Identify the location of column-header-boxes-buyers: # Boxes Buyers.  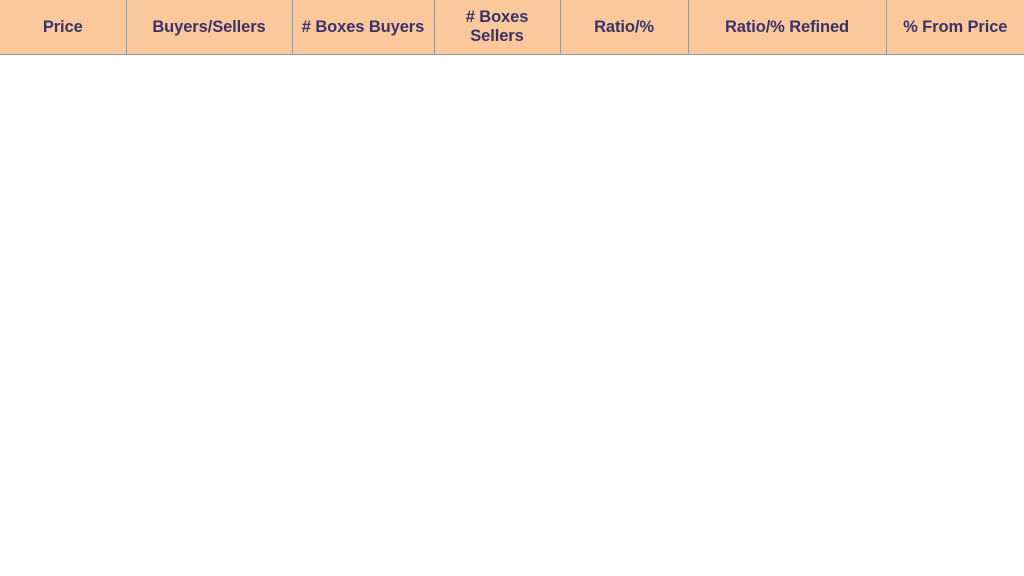
(363, 27).